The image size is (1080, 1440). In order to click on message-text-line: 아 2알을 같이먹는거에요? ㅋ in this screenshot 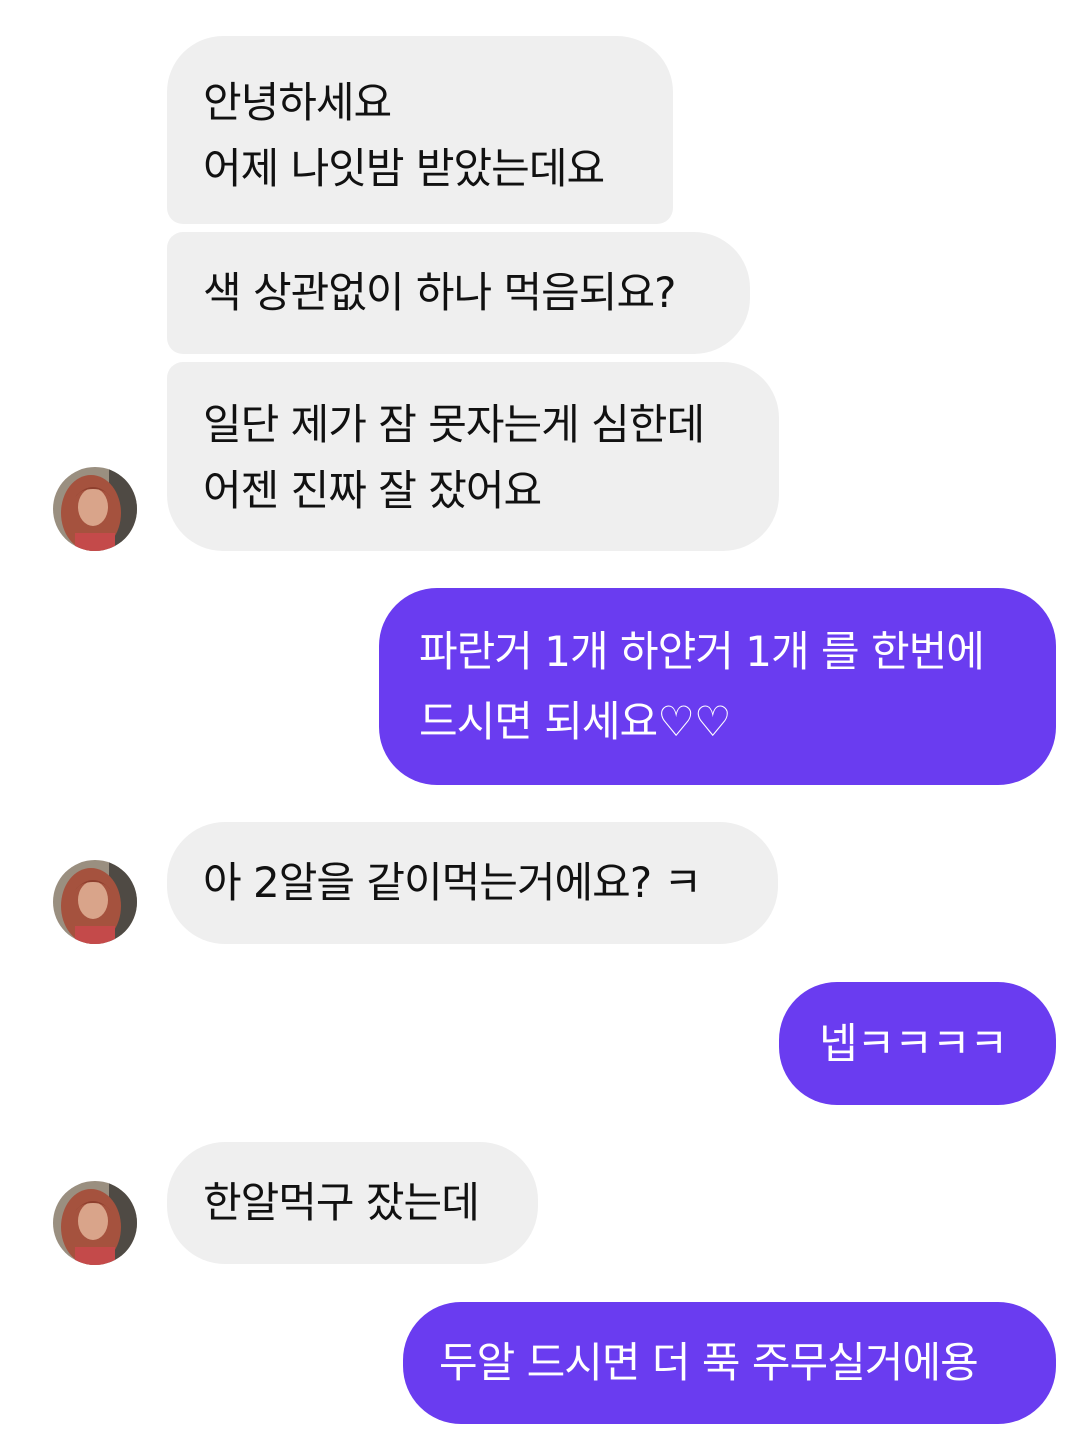, I will do `click(452, 882)`.